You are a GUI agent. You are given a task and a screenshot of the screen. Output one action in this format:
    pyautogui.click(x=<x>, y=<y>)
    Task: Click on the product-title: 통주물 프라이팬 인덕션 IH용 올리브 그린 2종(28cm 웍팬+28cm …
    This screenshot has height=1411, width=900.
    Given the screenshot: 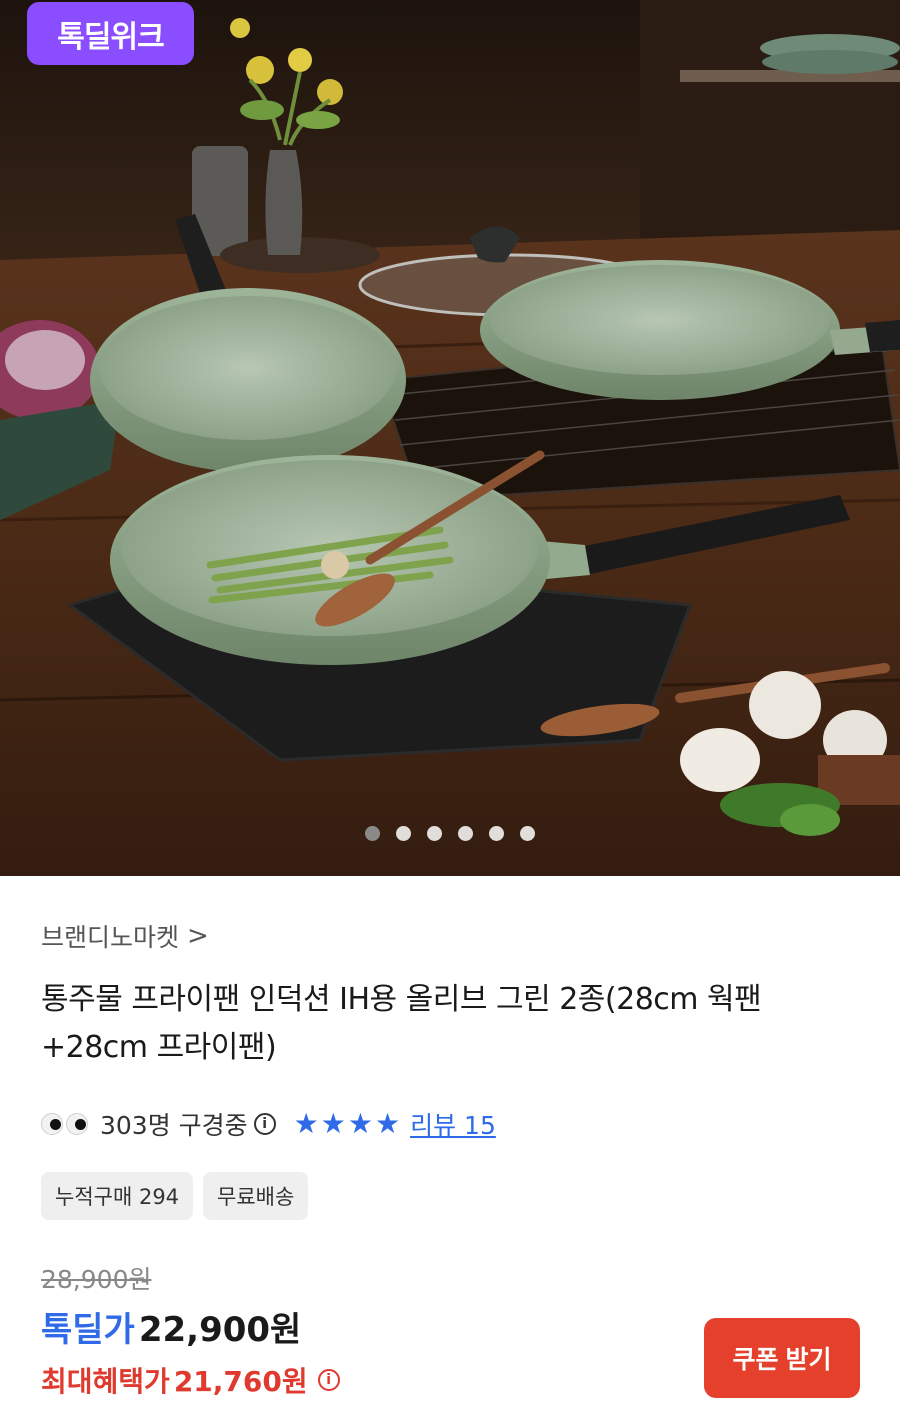 What is the action you would take?
    pyautogui.click(x=401, y=1023)
    